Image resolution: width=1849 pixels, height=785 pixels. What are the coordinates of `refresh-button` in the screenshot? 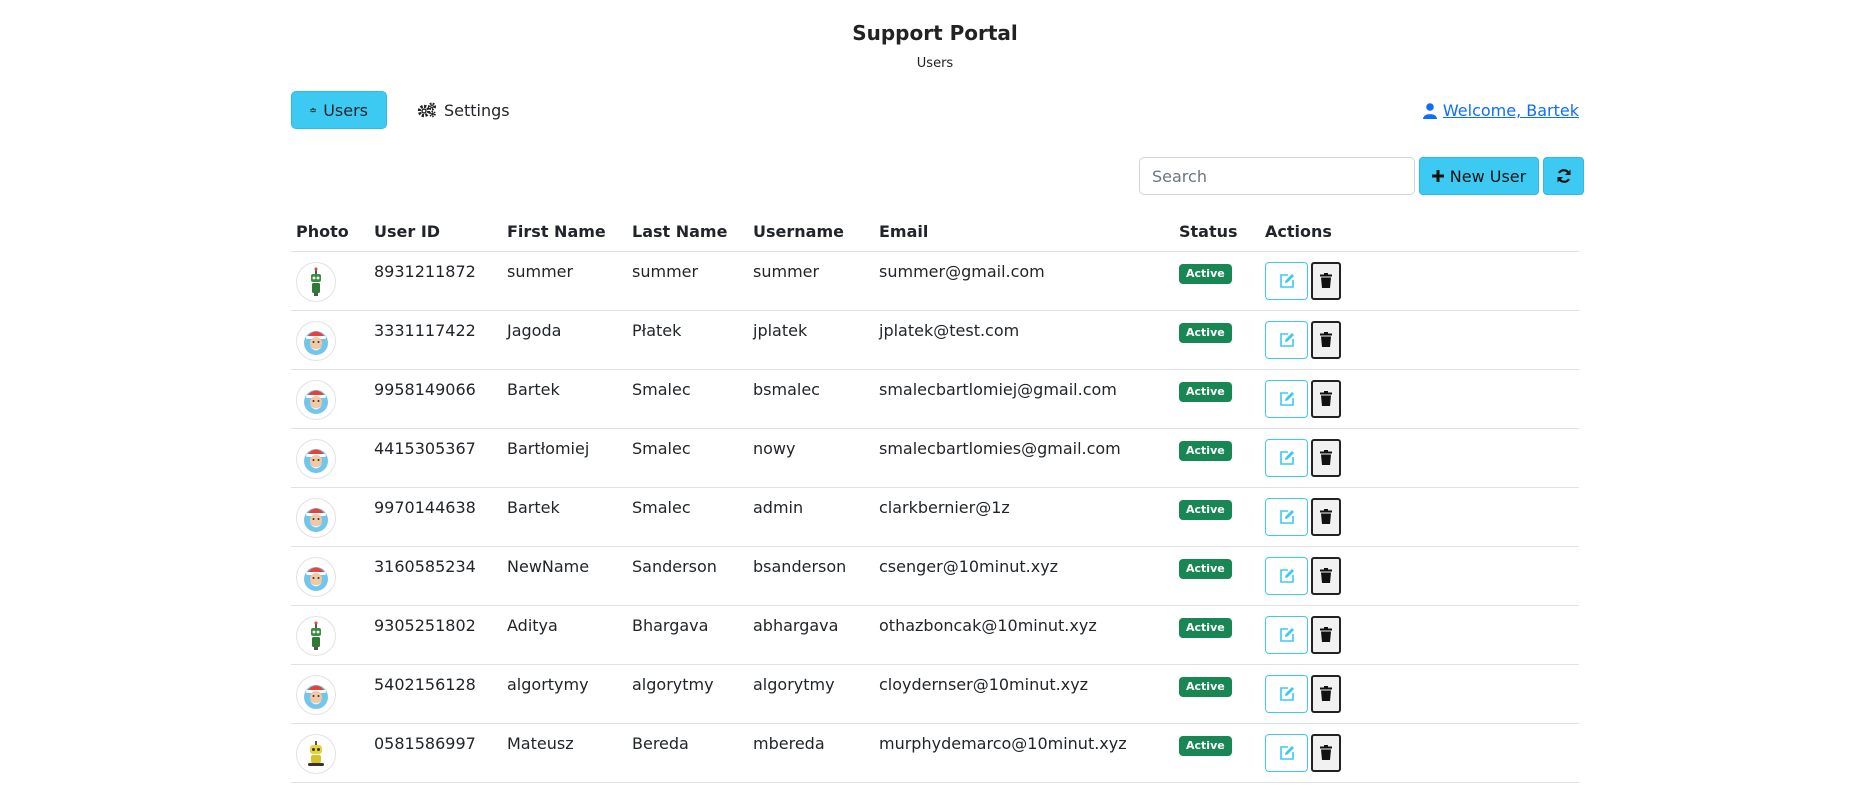 It's located at (1563, 176).